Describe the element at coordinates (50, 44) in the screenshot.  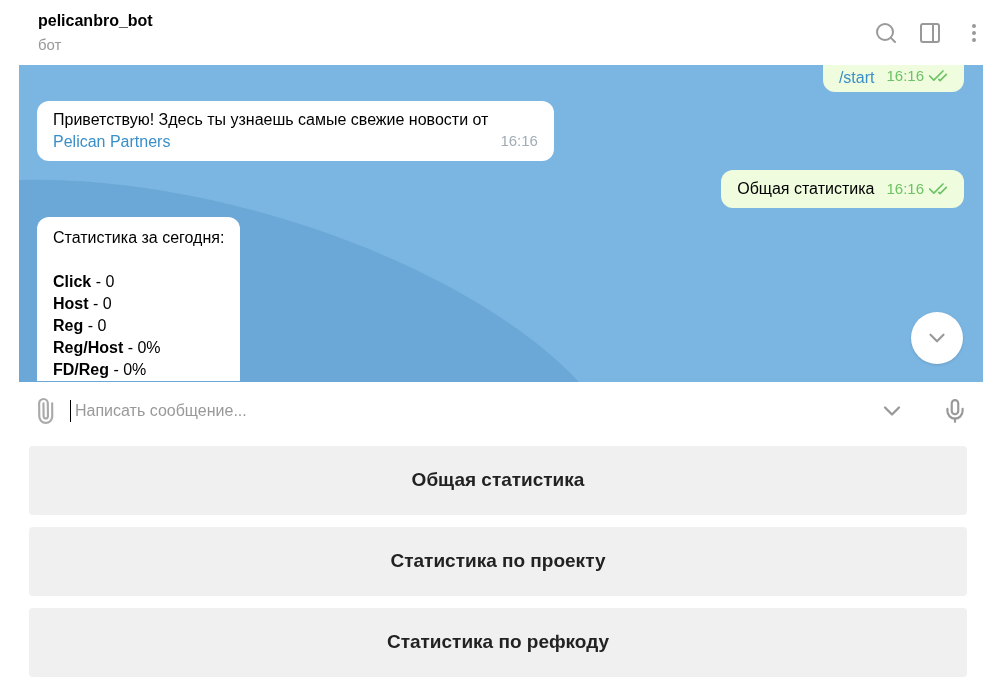
I see `chat-subtitle: бот` at that location.